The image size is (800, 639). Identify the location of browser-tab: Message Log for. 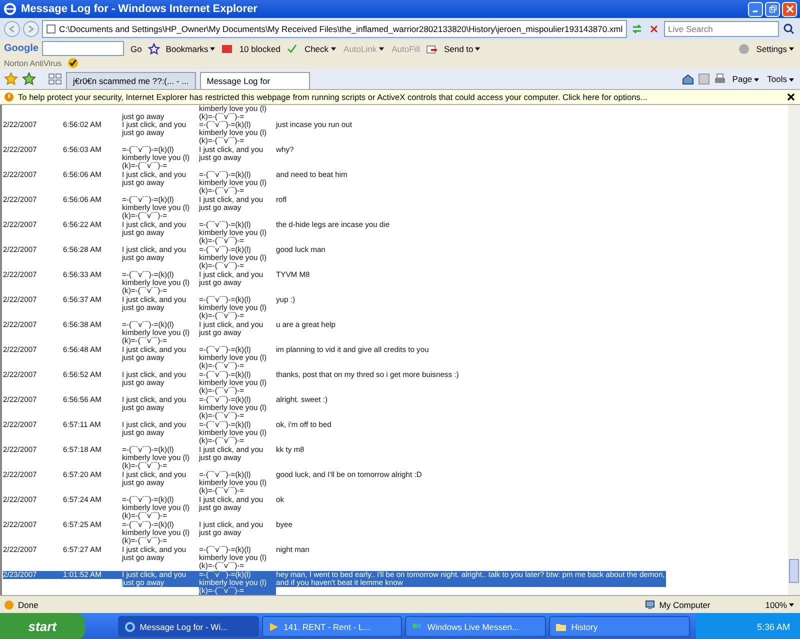
(255, 80).